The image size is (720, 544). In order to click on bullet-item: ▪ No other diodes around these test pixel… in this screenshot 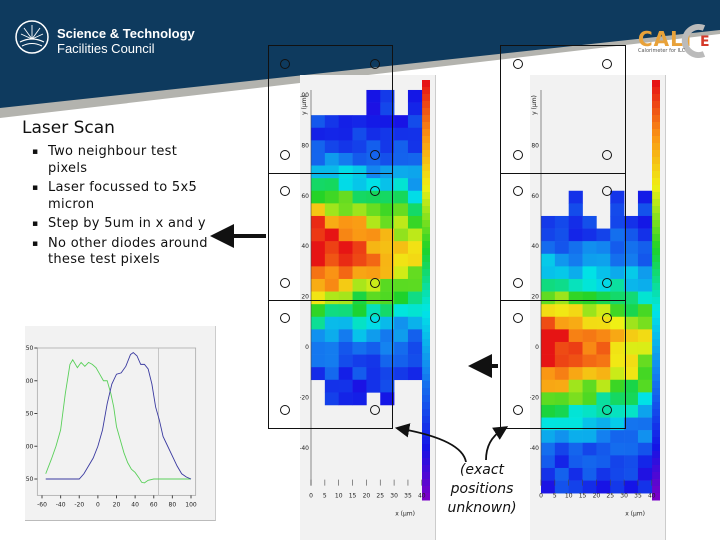, I will do `click(125, 252)`.